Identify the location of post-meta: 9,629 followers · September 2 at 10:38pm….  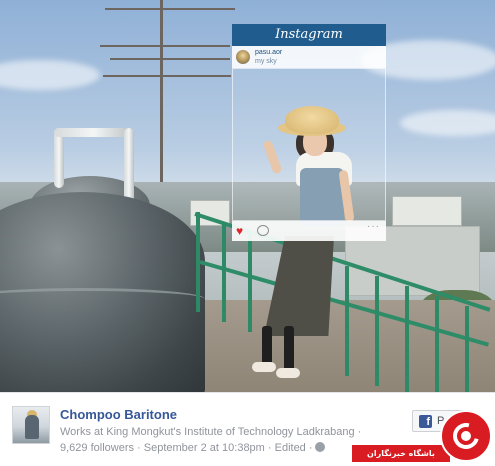
(192, 448).